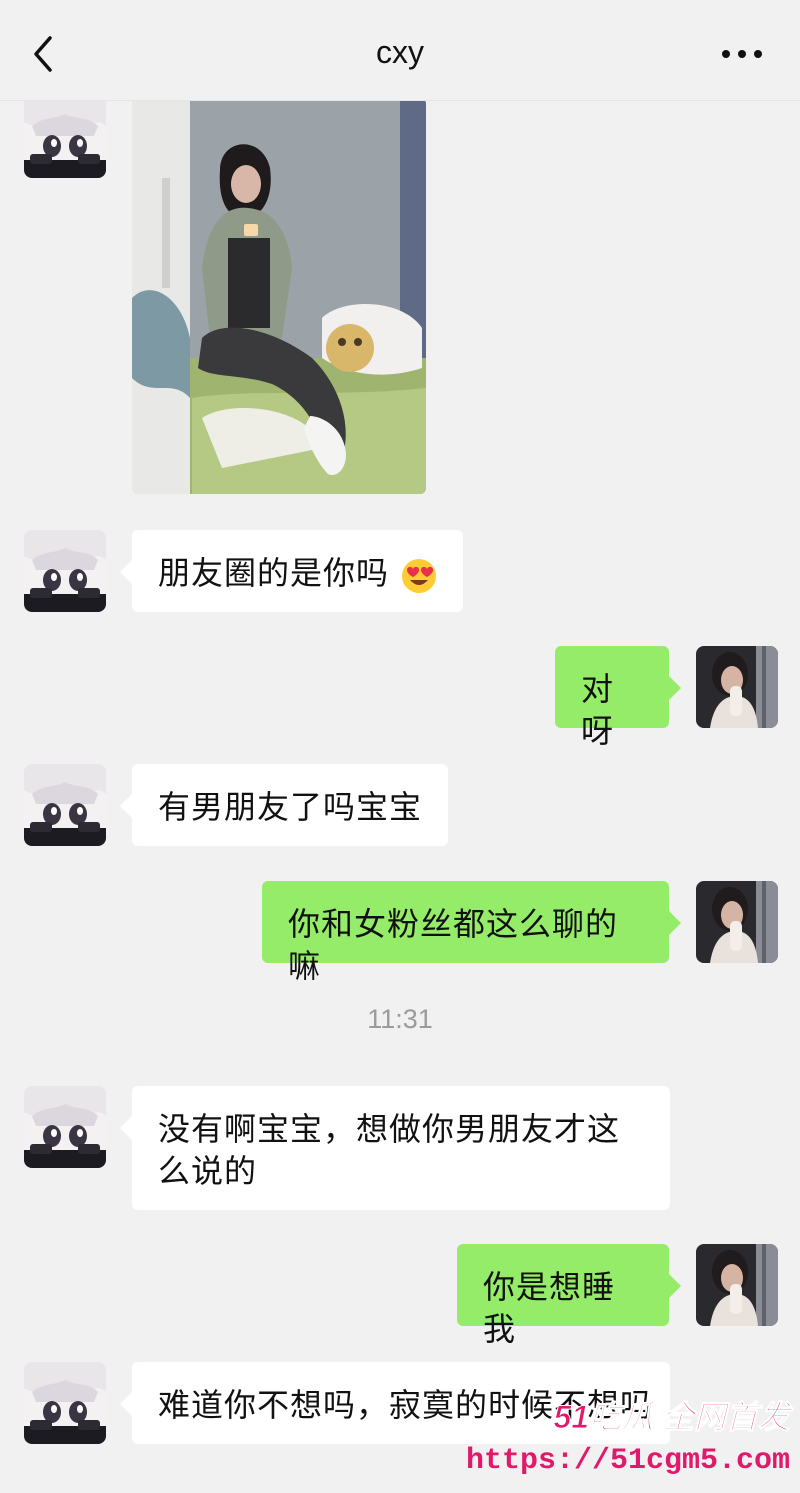  What do you see at coordinates (618, 697) in the screenshot?
I see `message-bubble-sent: 对呀` at bounding box center [618, 697].